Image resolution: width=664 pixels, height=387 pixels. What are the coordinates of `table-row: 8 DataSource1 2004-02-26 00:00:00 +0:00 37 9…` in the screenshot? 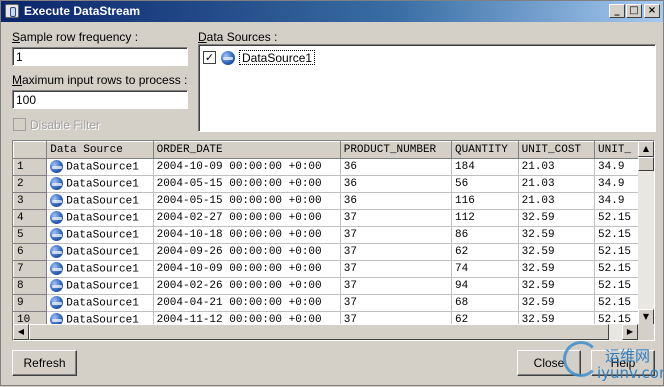 It's located at (333, 286).